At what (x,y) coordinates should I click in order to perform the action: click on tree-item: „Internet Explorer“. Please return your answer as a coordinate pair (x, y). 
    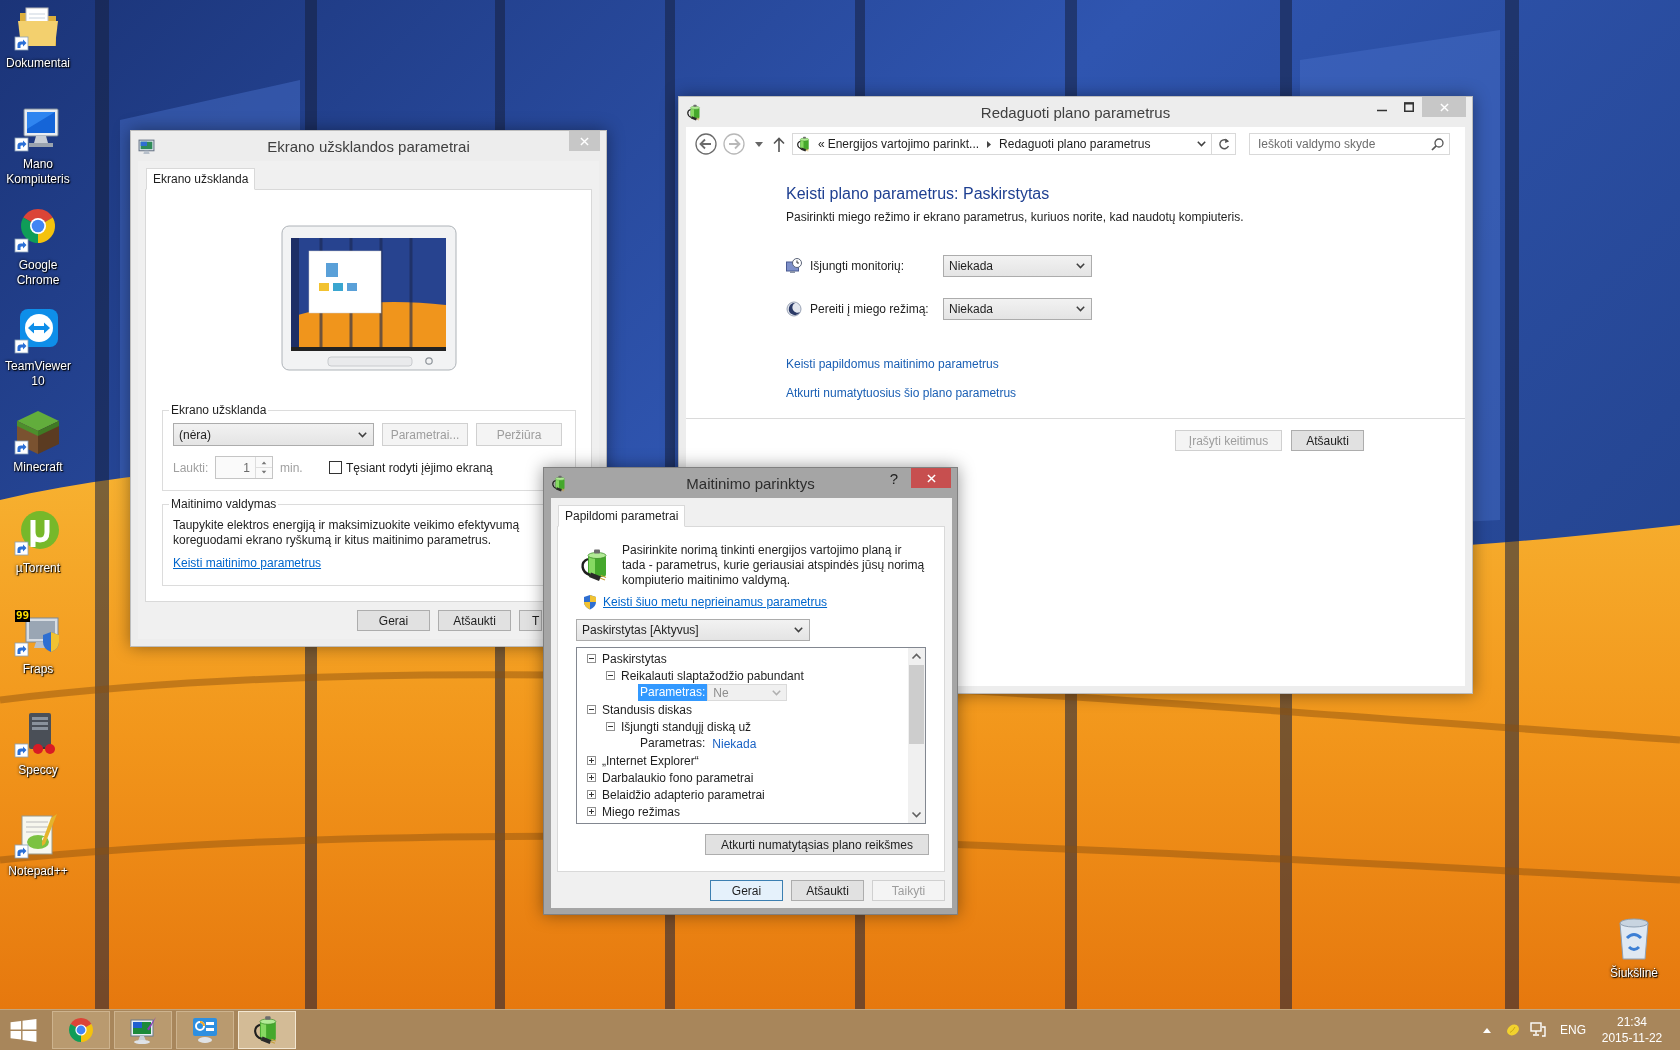
    Looking at the image, I should click on (650, 760).